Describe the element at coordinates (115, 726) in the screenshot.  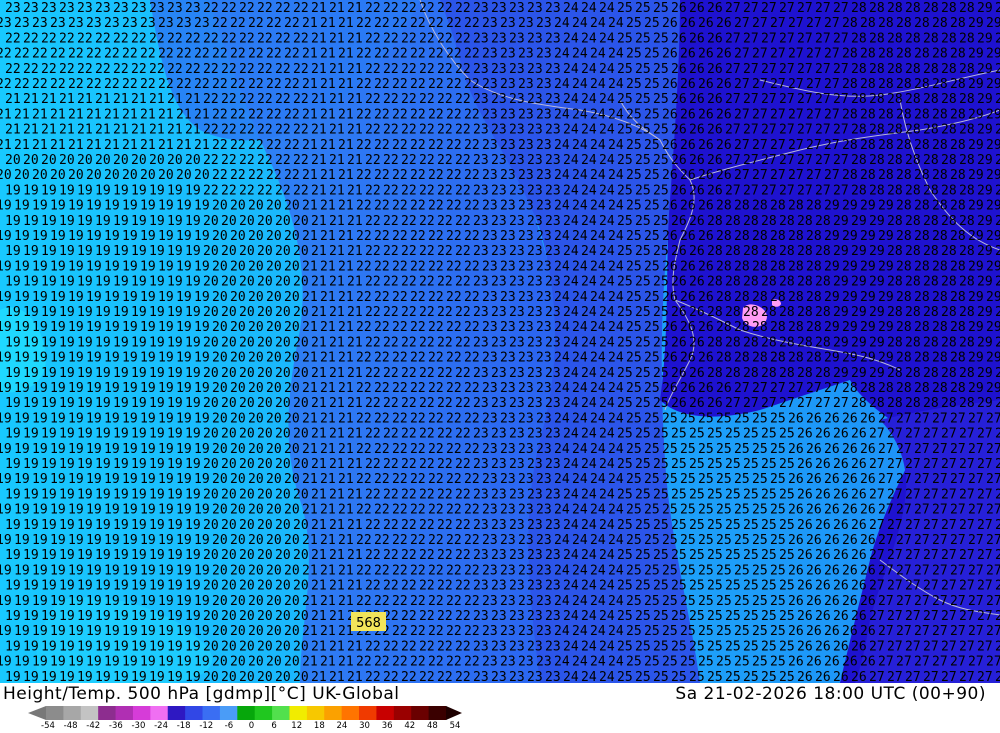
I see `scale-tick-label: -36` at that location.